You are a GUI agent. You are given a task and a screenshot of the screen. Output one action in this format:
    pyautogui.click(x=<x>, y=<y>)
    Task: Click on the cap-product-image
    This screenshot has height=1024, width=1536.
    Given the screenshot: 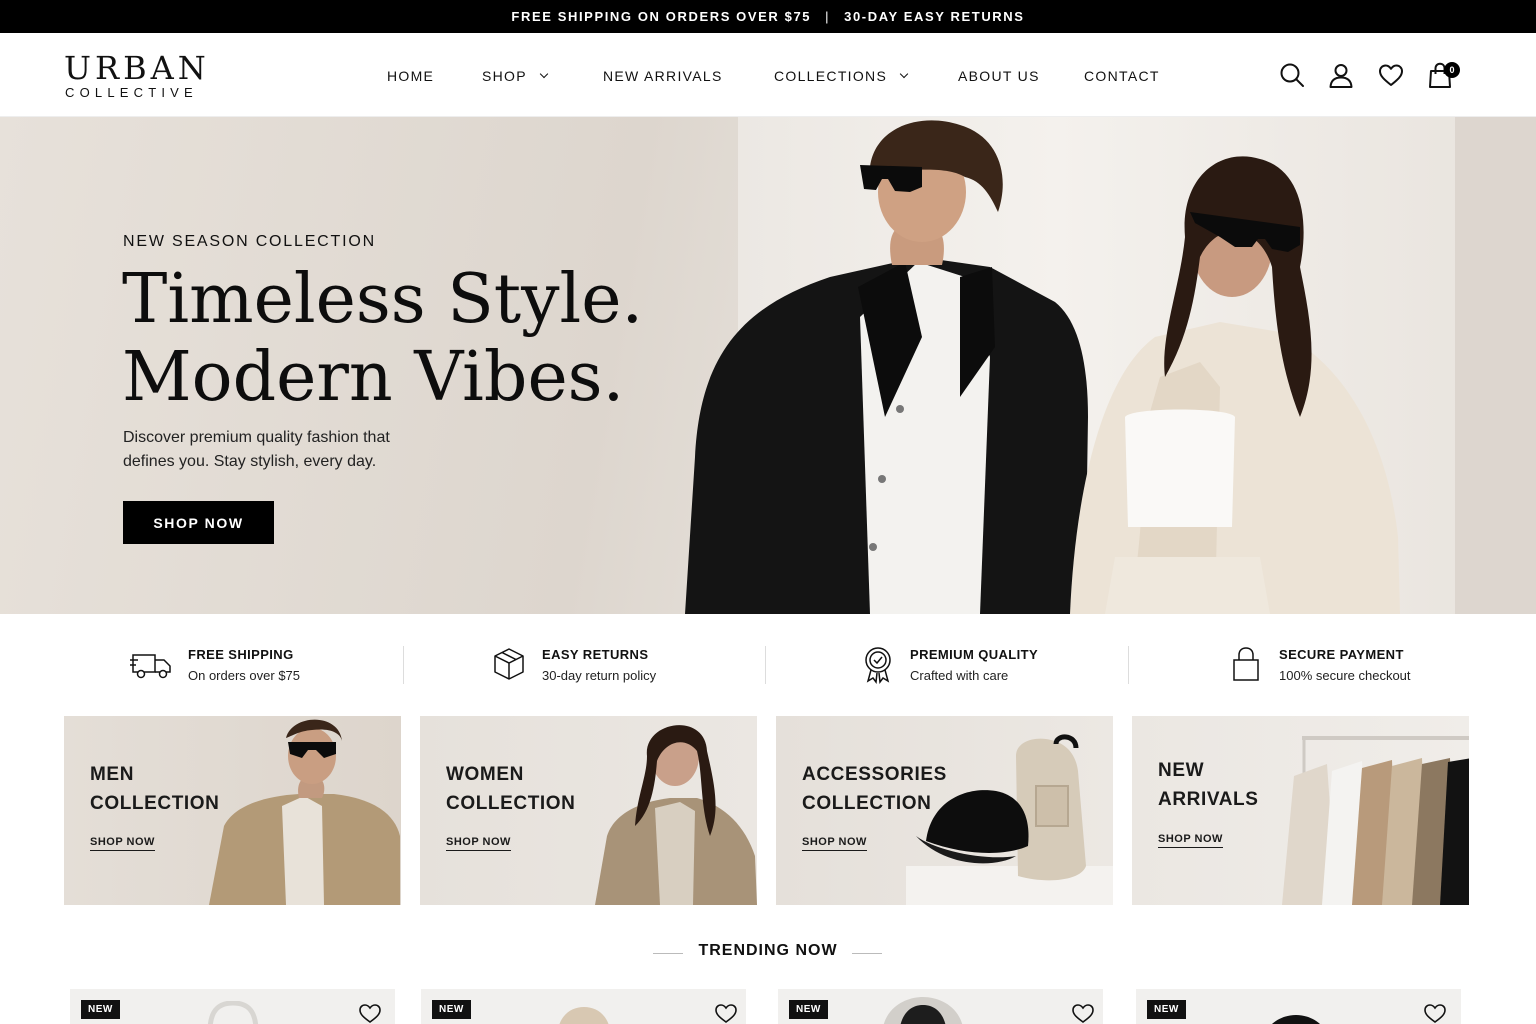 What is the action you would take?
    pyautogui.click(x=584, y=1015)
    